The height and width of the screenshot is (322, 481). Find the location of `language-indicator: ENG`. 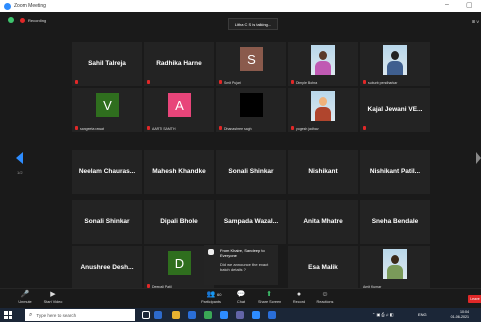

language-indicator: ENG is located at coordinates (422, 314).